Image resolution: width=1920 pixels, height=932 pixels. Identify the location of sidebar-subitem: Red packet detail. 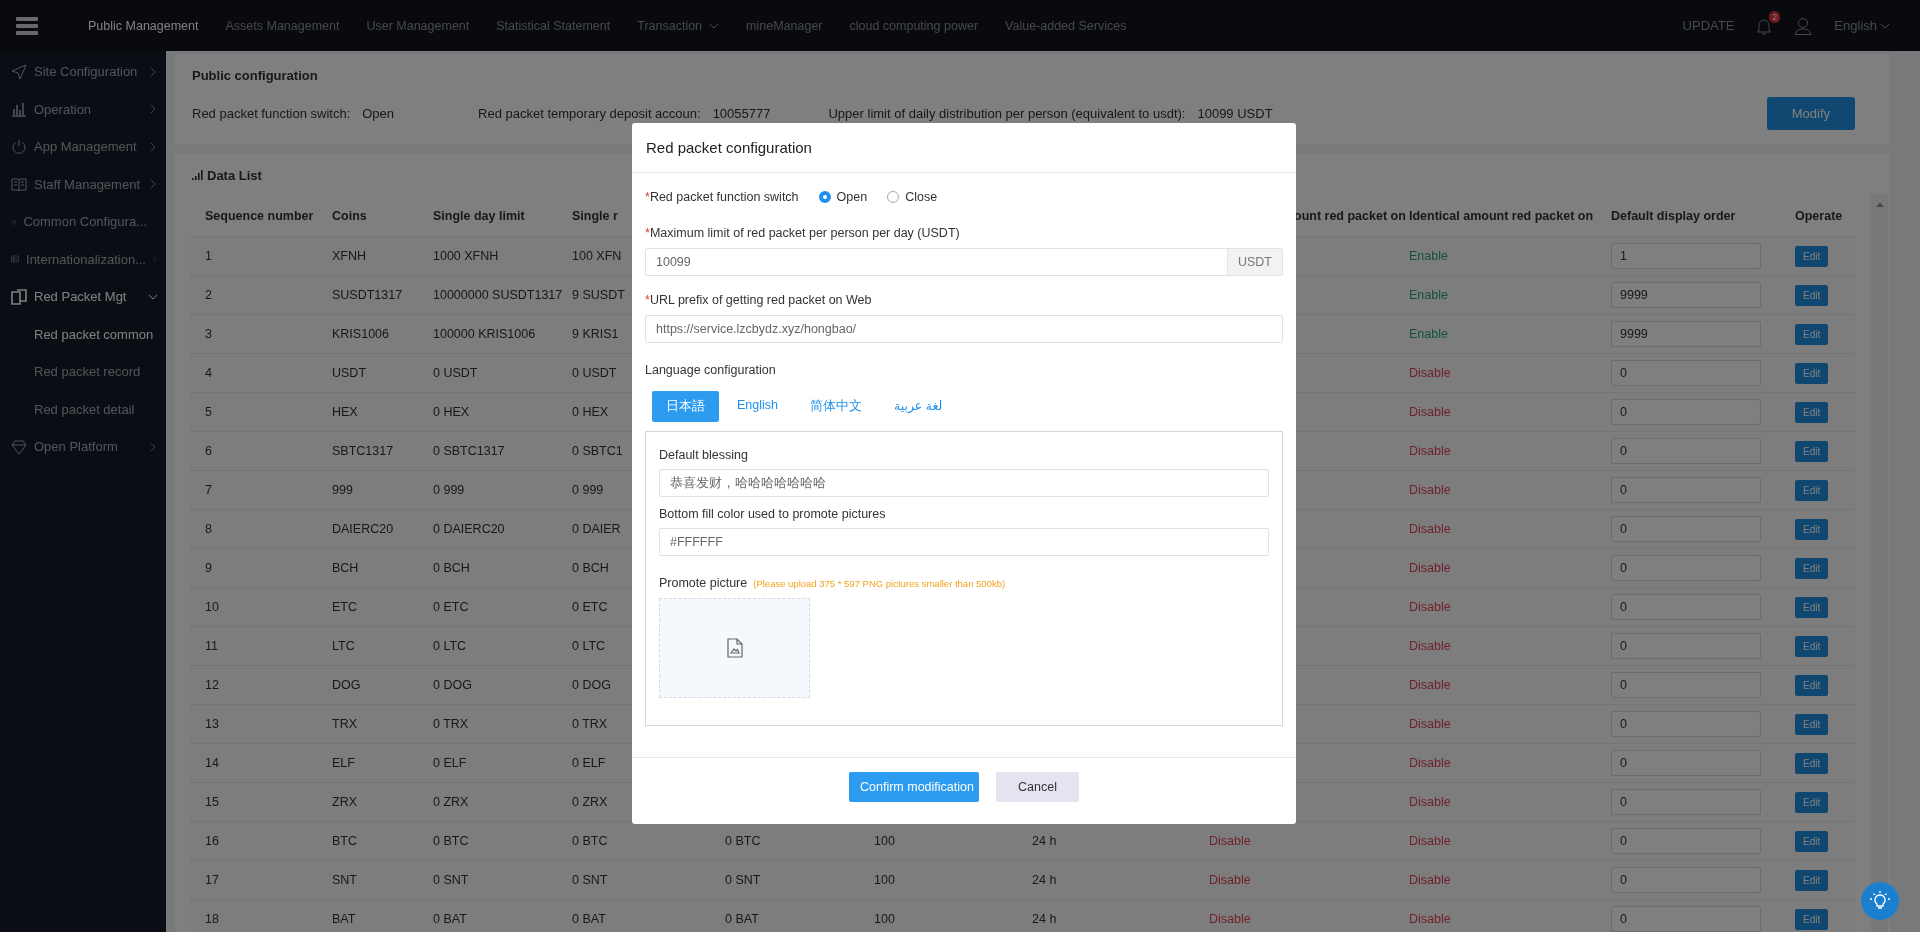
(83, 409).